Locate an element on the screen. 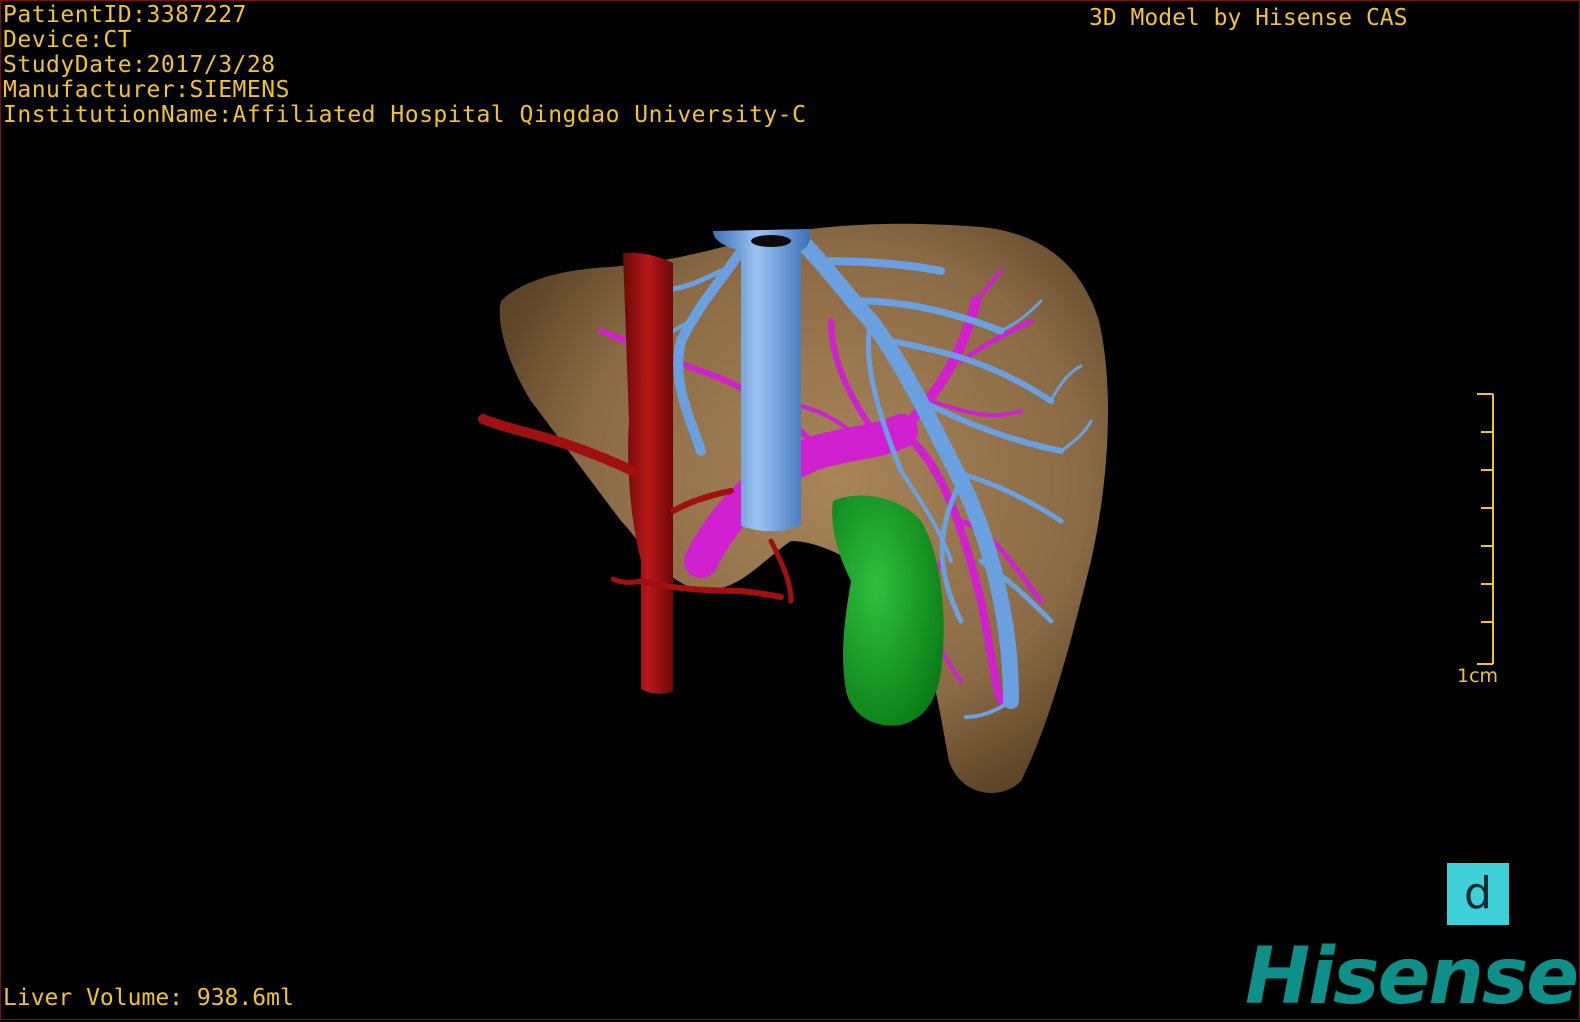  orientation-face-label: d is located at coordinates (1478, 893).